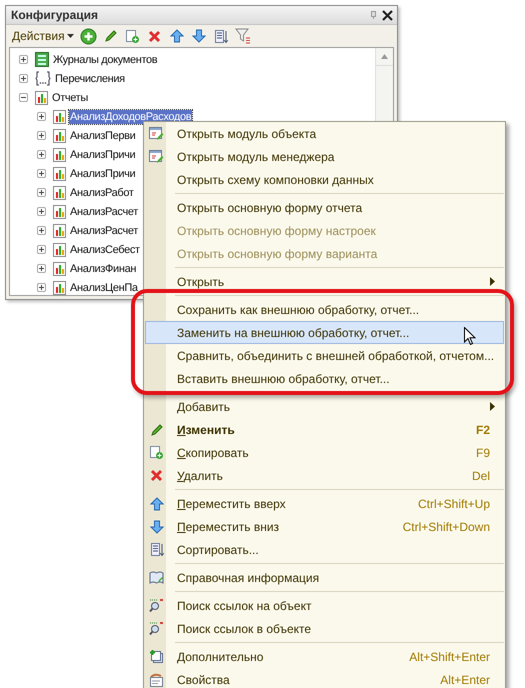 The width and height of the screenshot is (525, 688). Describe the element at coordinates (199, 36) in the screenshot. I see `move-down-button` at that location.